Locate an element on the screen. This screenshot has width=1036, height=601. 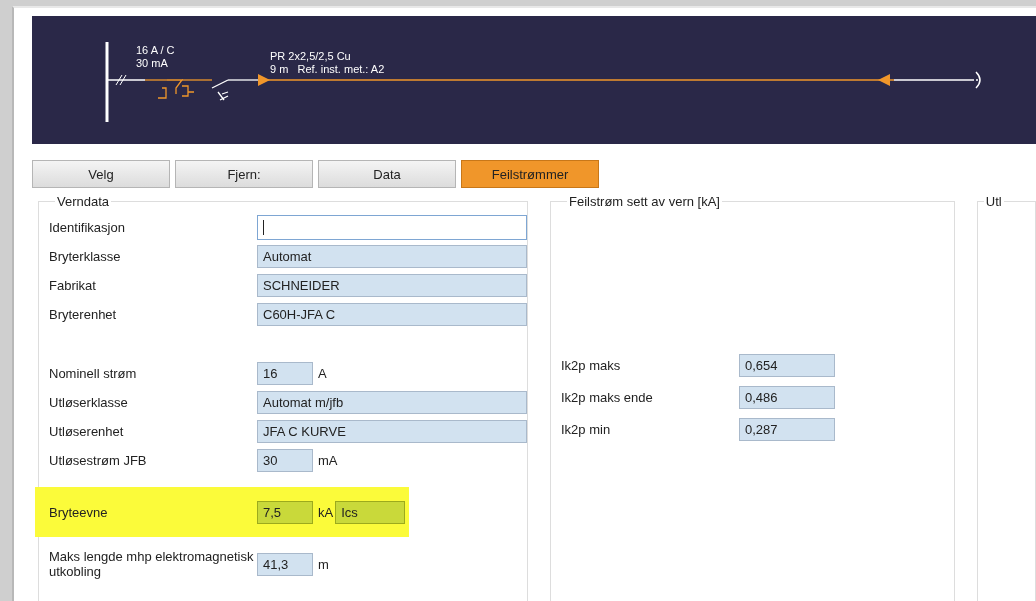
rcd-breaker-drawing is located at coordinates (178, 89).